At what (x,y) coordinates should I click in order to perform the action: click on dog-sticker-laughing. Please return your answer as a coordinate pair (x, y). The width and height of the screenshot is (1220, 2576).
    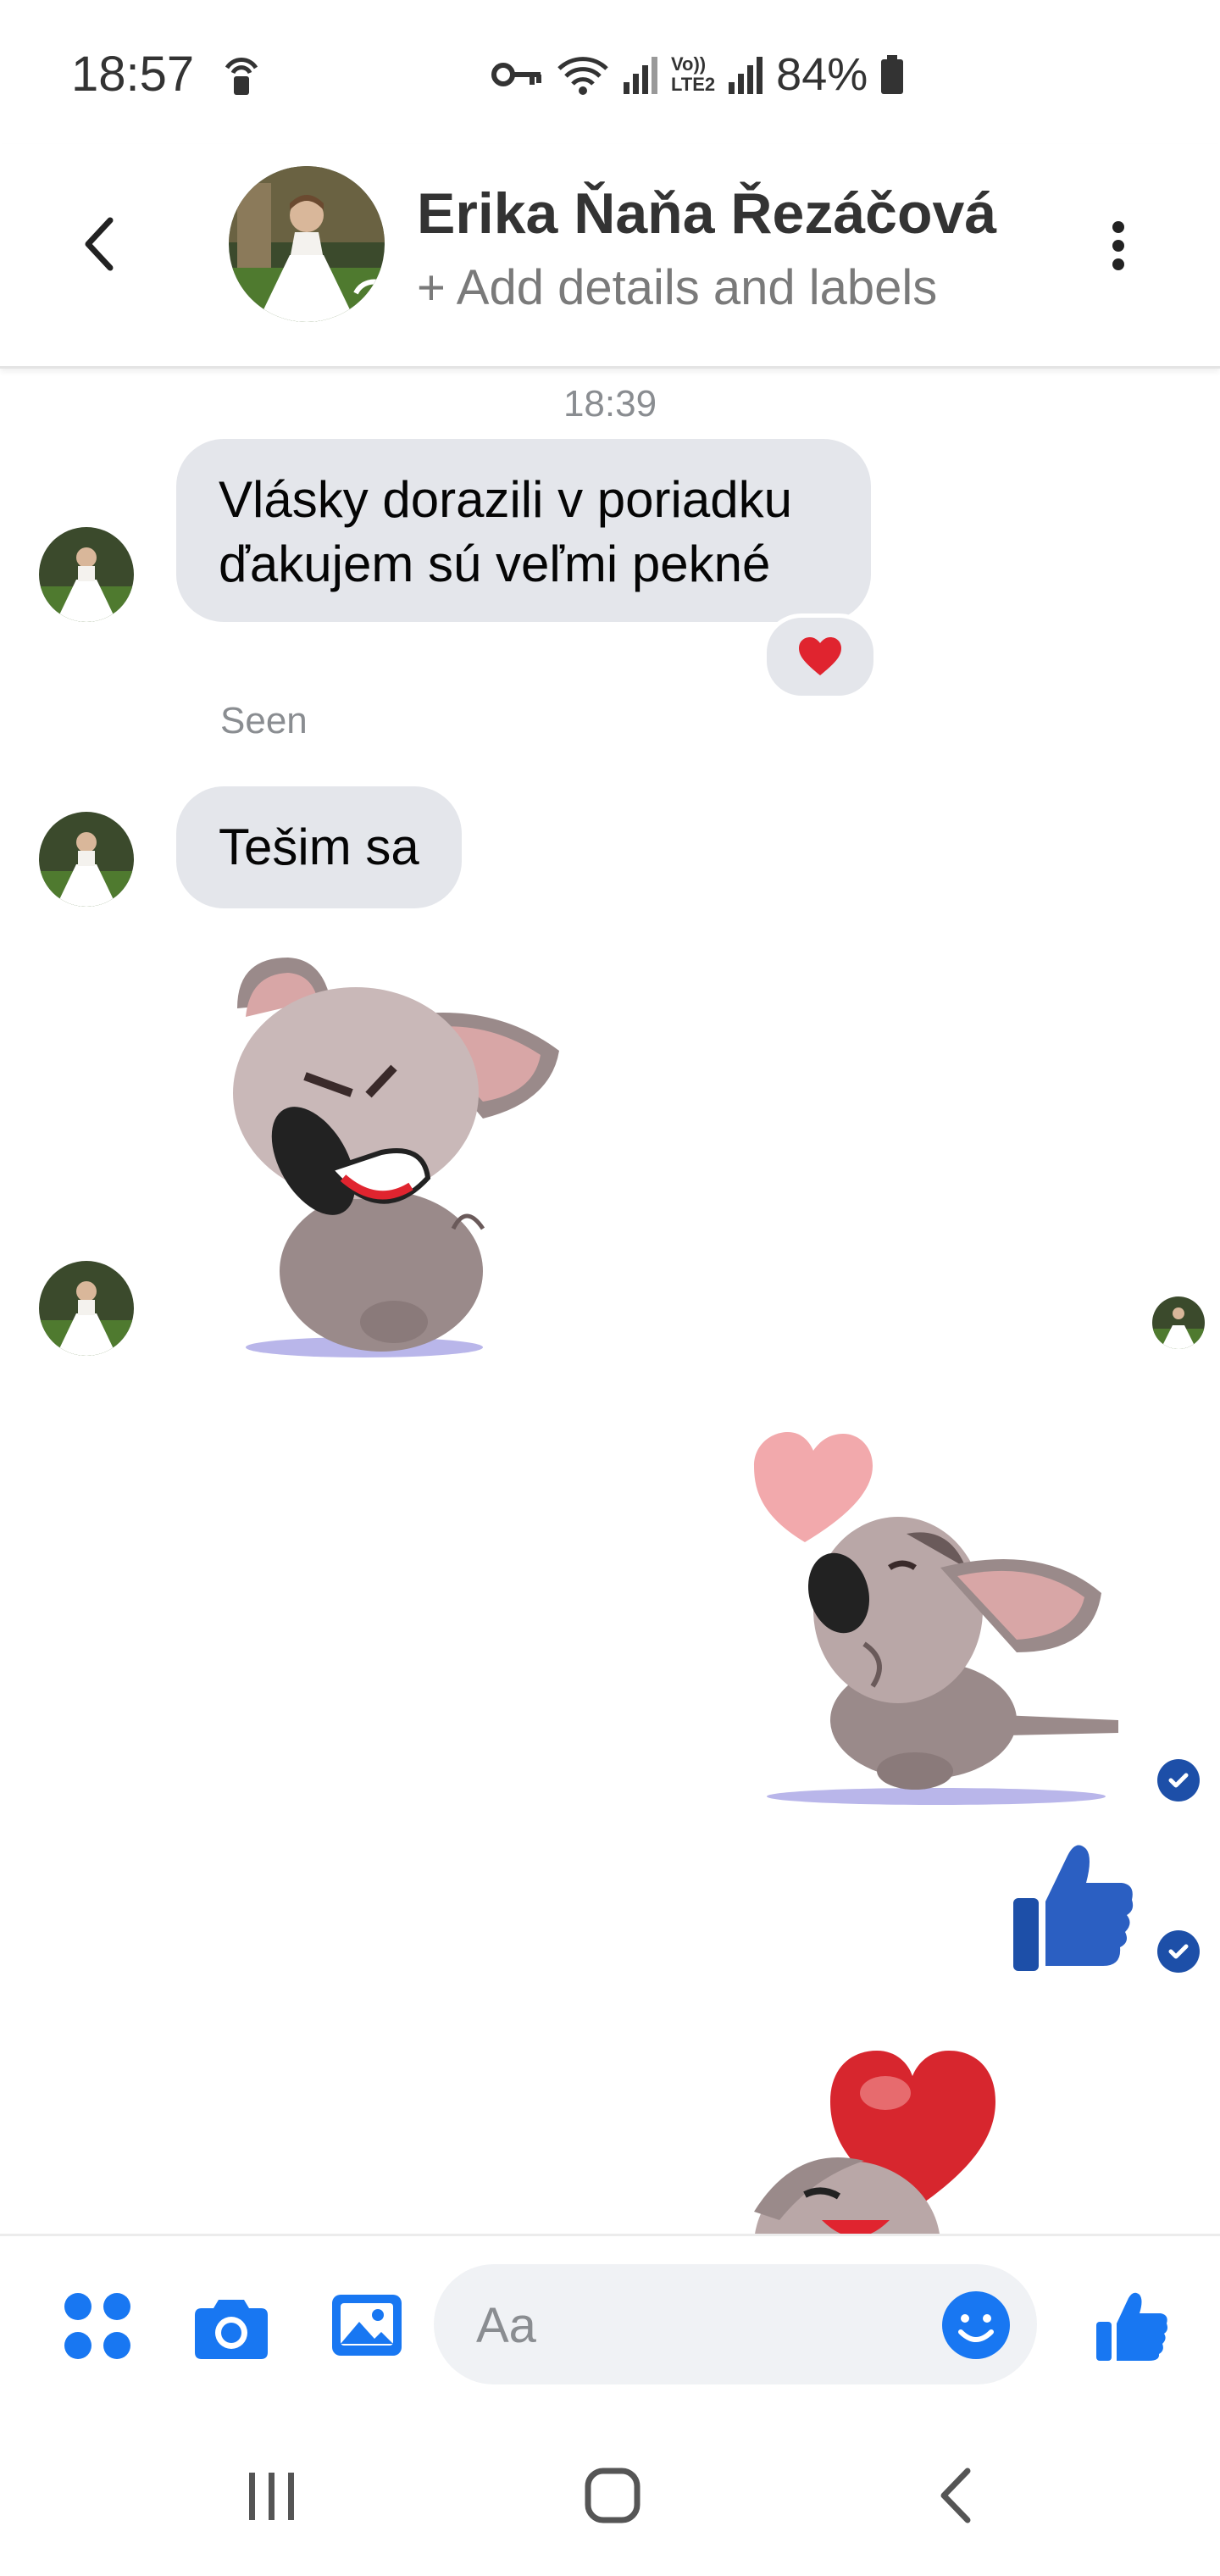
    Looking at the image, I should click on (394, 1156).